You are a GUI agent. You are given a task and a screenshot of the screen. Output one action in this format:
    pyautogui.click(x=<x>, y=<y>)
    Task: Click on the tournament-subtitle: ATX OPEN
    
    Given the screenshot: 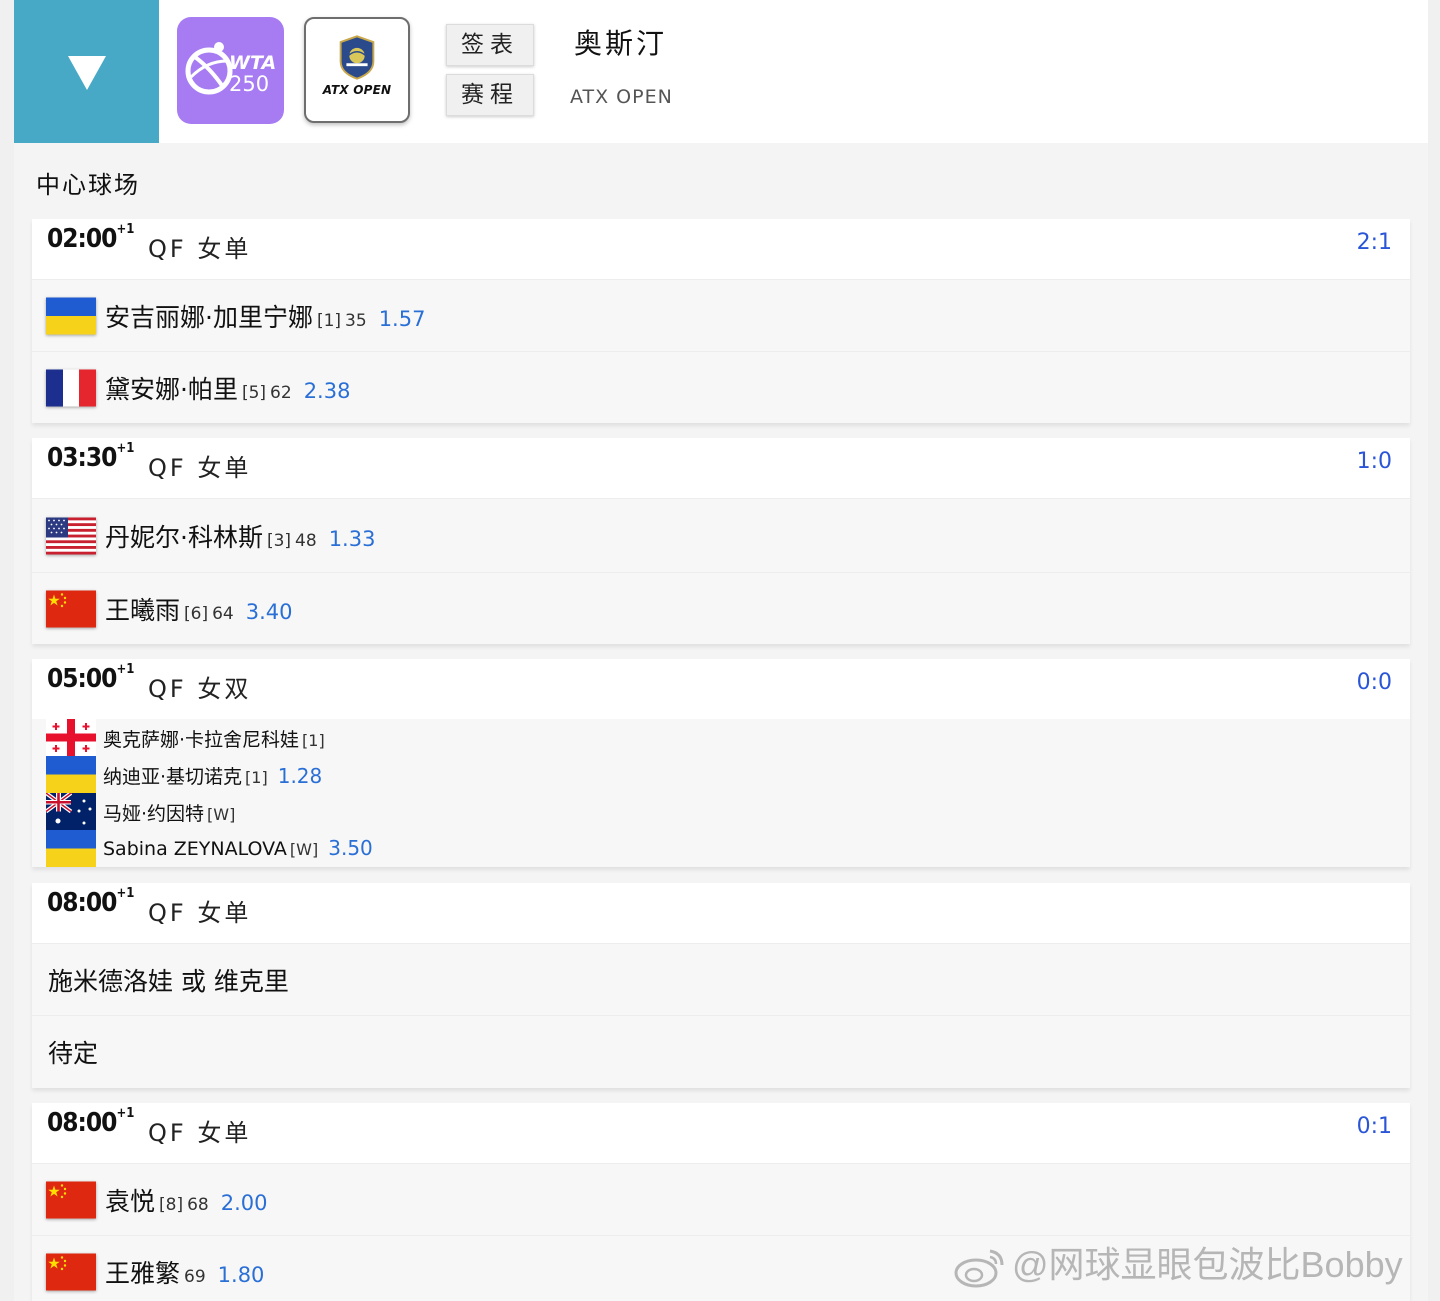 What is the action you would take?
    pyautogui.click(x=621, y=97)
    